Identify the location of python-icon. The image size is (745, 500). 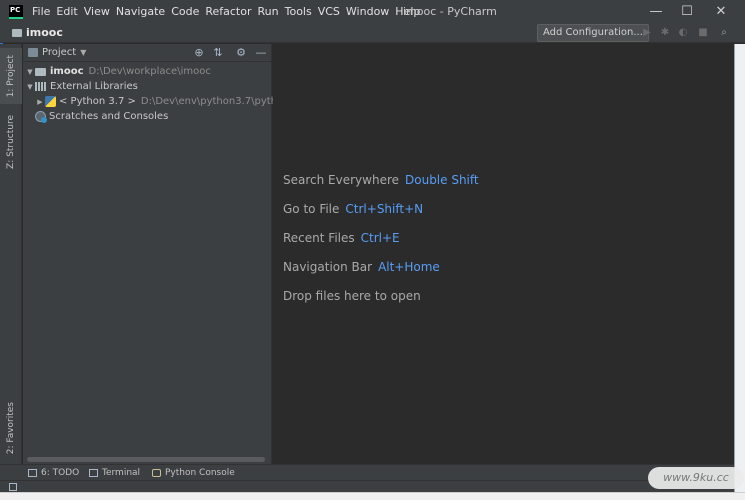
(50, 101).